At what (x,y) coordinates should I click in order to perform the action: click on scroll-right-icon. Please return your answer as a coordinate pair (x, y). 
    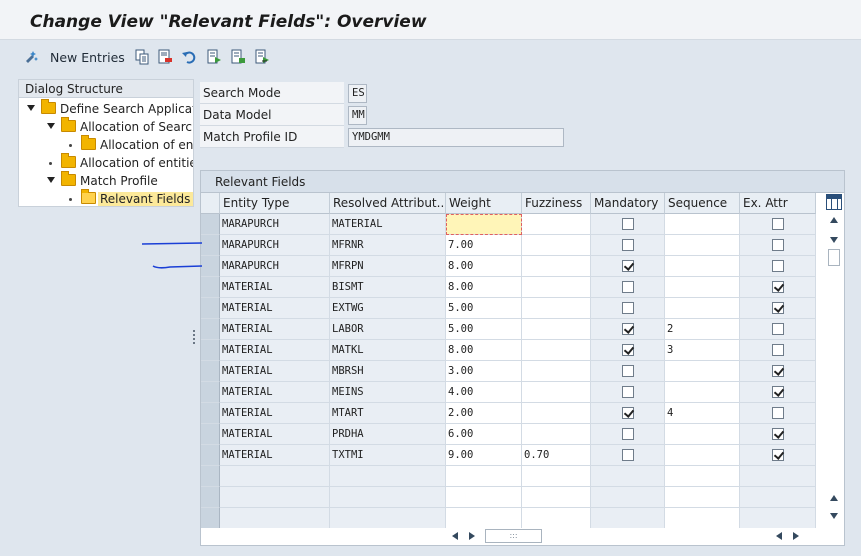
    Looking at the image, I should click on (472, 536).